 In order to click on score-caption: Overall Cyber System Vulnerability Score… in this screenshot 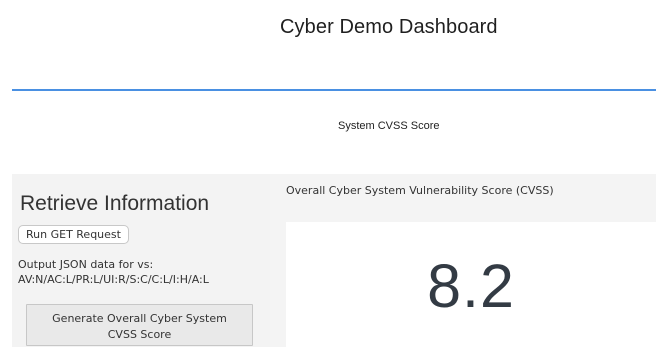, I will do `click(420, 190)`.